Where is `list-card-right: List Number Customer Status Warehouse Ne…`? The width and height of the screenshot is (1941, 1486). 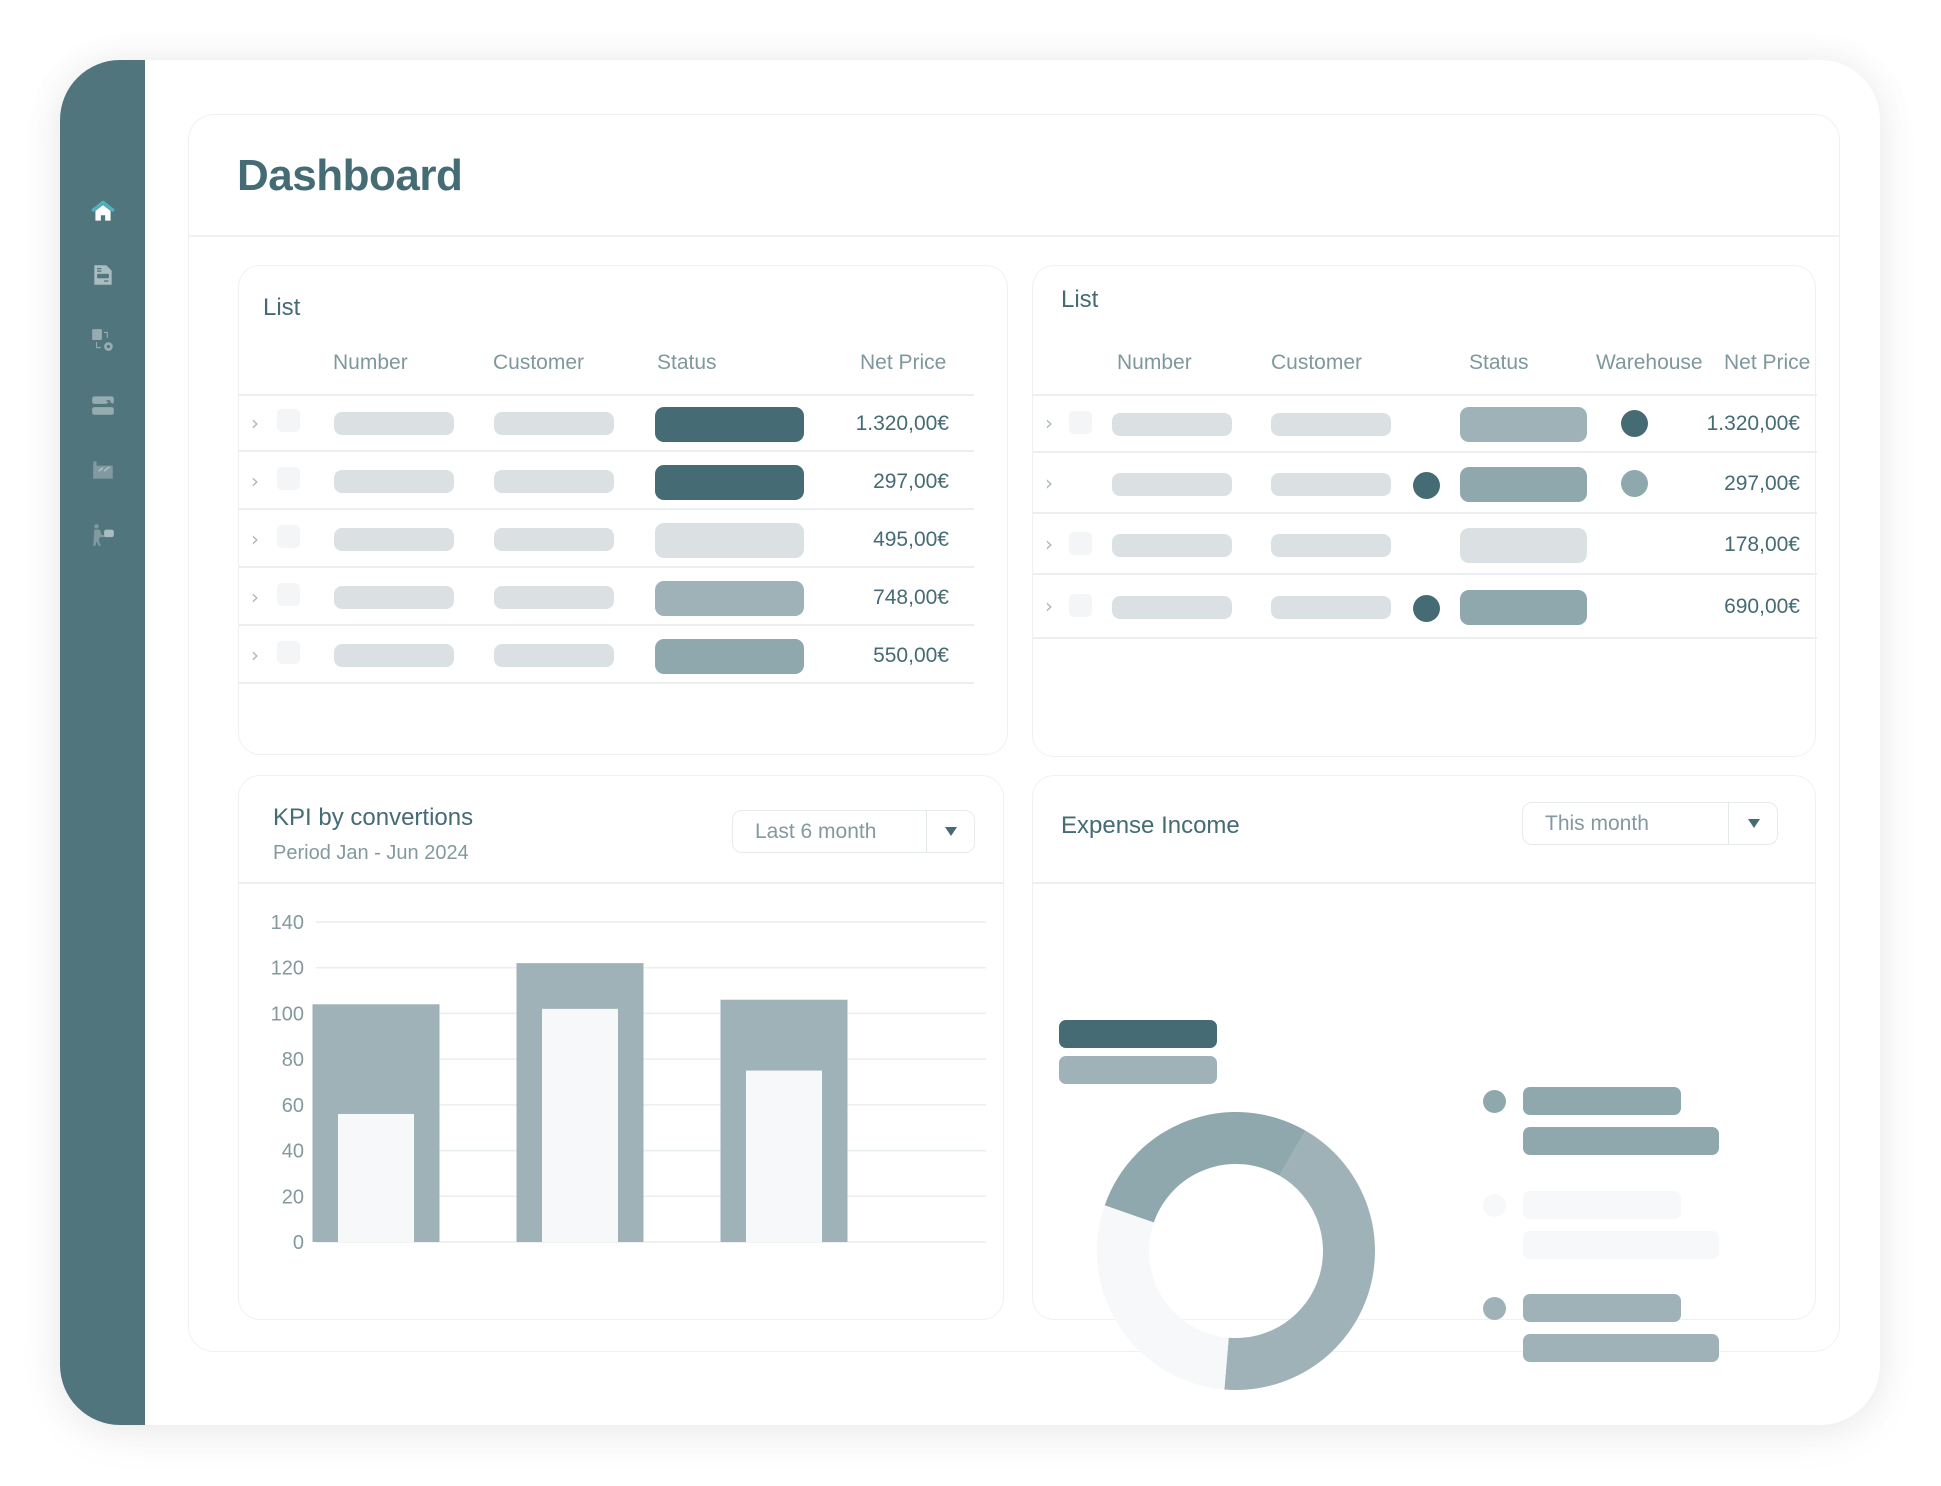 list-card-right: List Number Customer Status Warehouse Ne… is located at coordinates (1424, 511).